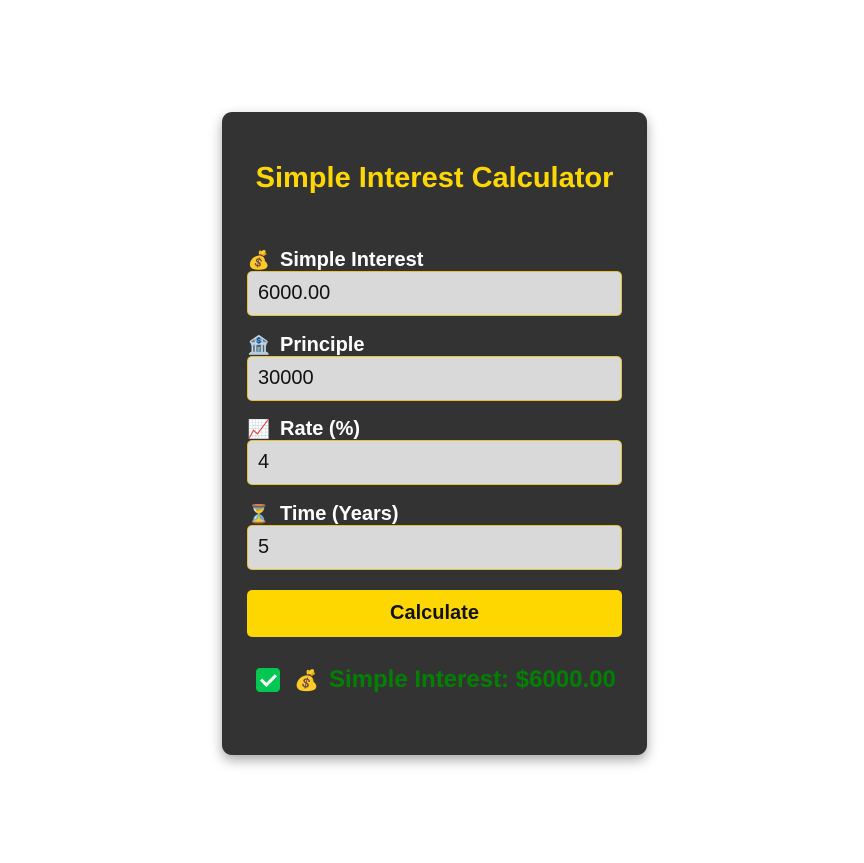 The image size is (864, 863). I want to click on rate-label-text: Rate (%), so click(320, 429).